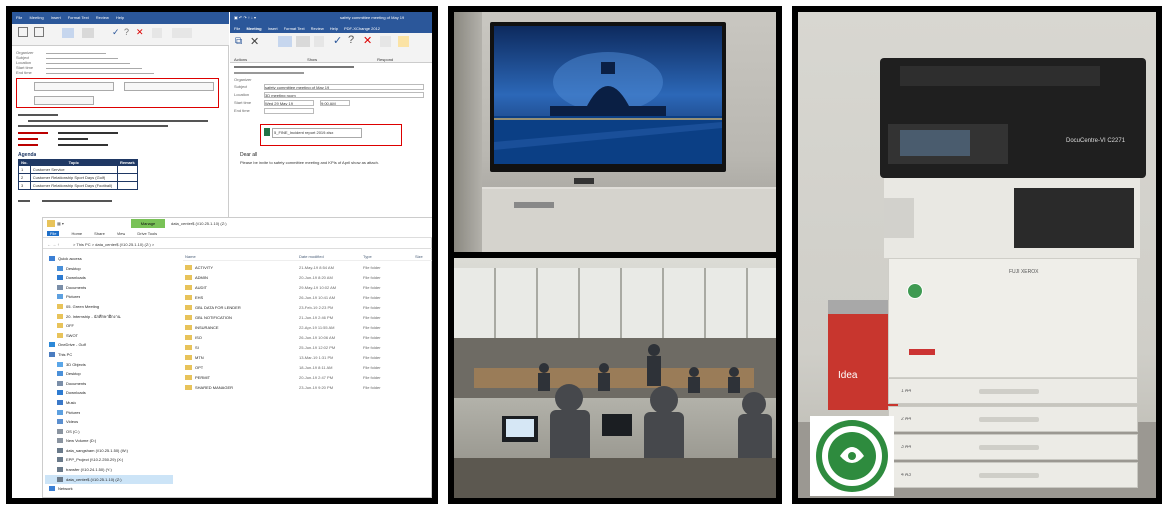  What do you see at coordinates (109, 470) in the screenshot?
I see `nav-item: transfer (\\10.24.1.50) (Y:)` at bounding box center [109, 470].